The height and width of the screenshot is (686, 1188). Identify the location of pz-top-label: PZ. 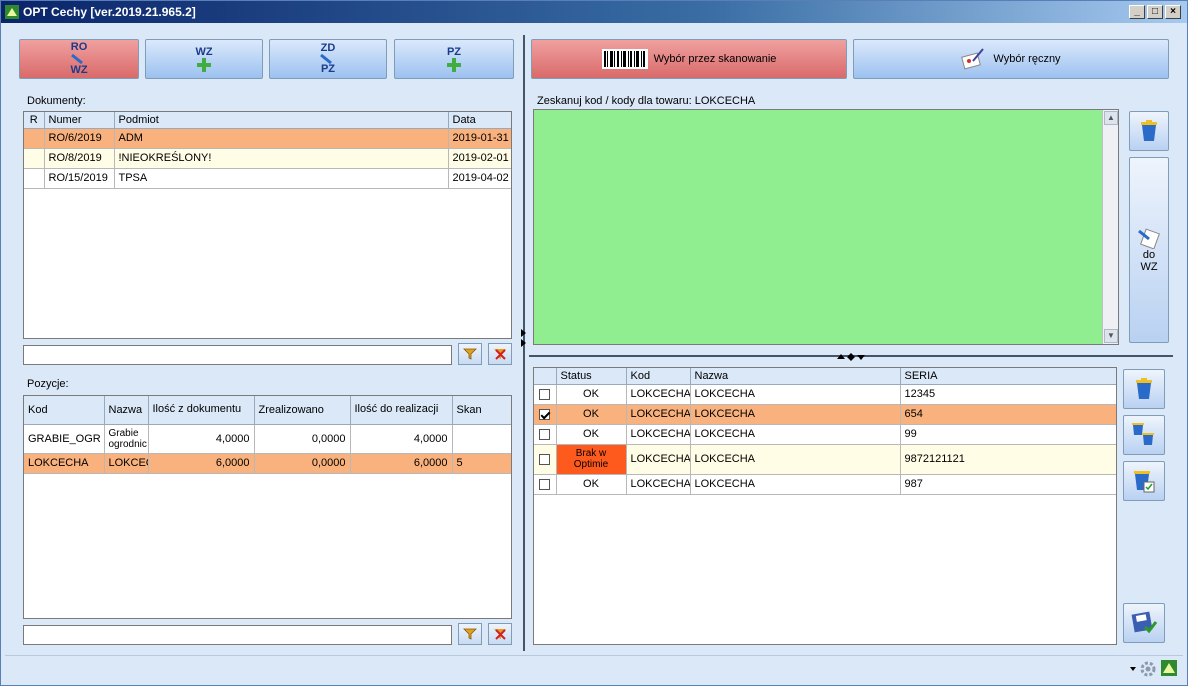
(454, 52).